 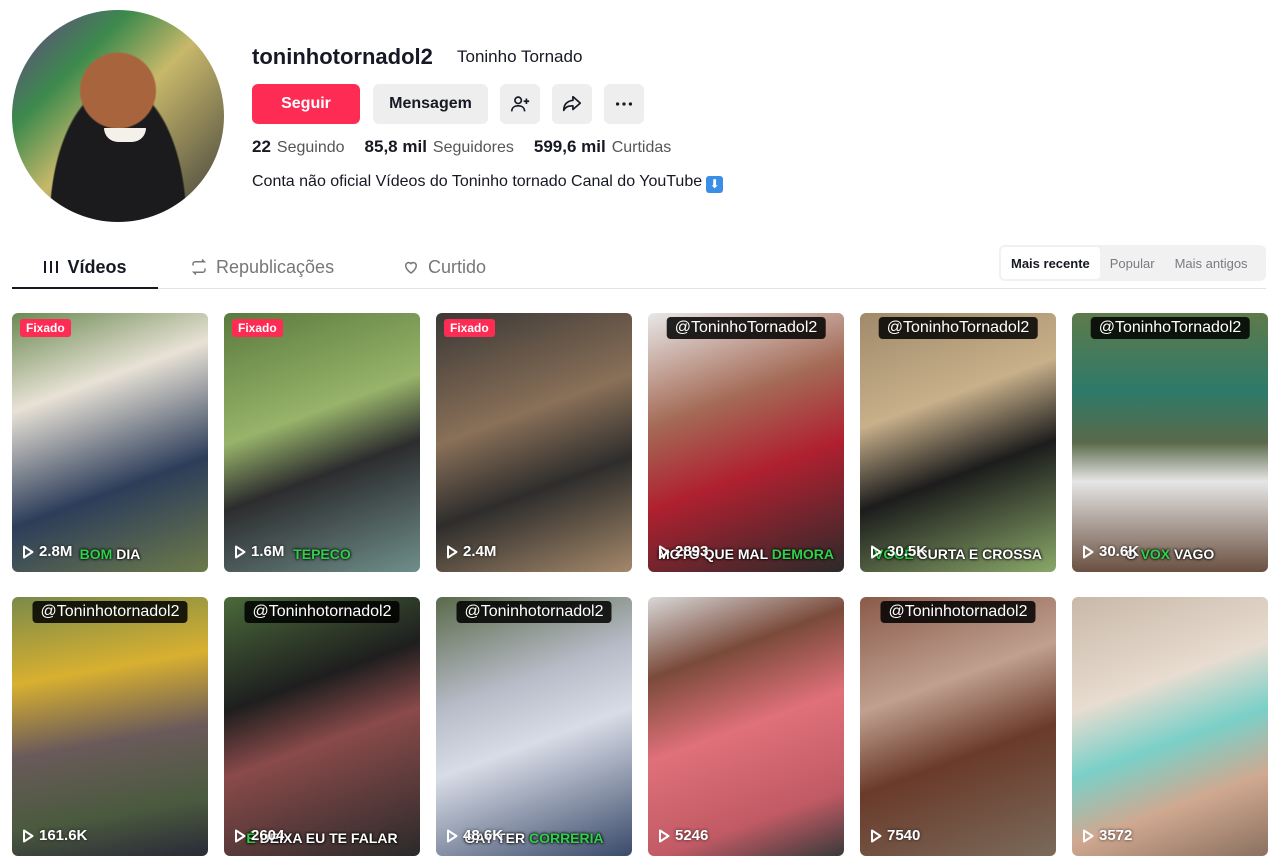 I want to click on tab-label: Vídeos, so click(x=97, y=266).